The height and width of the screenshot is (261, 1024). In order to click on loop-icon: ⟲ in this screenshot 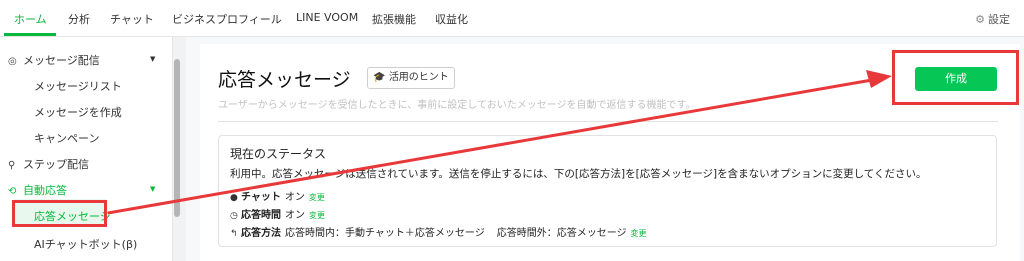, I will do `click(12, 191)`.